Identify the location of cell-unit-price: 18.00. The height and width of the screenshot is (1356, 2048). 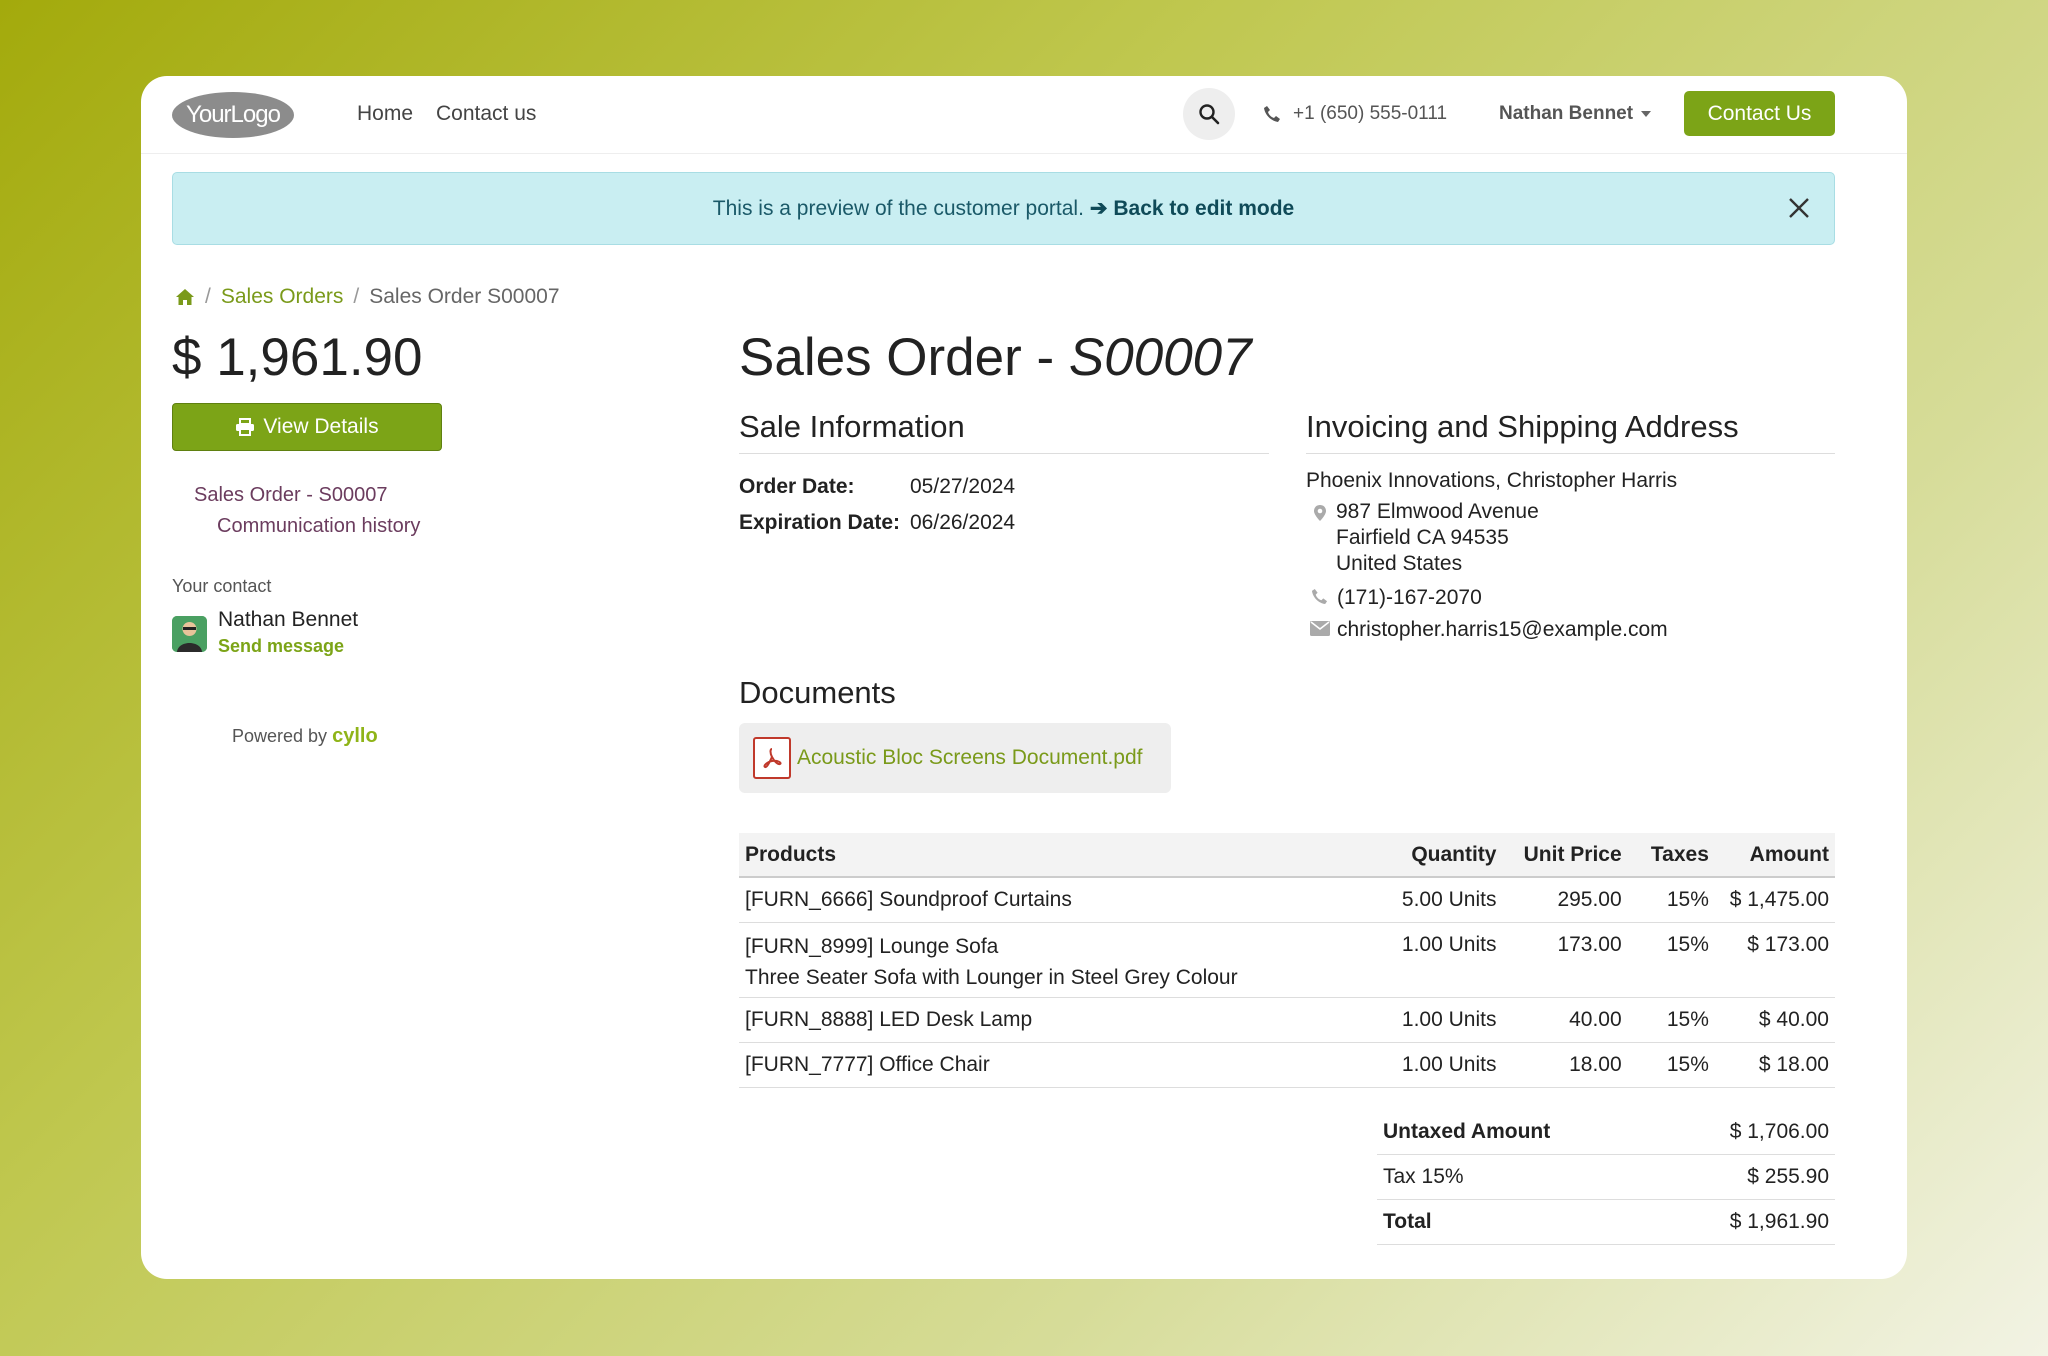
(1565, 1065).